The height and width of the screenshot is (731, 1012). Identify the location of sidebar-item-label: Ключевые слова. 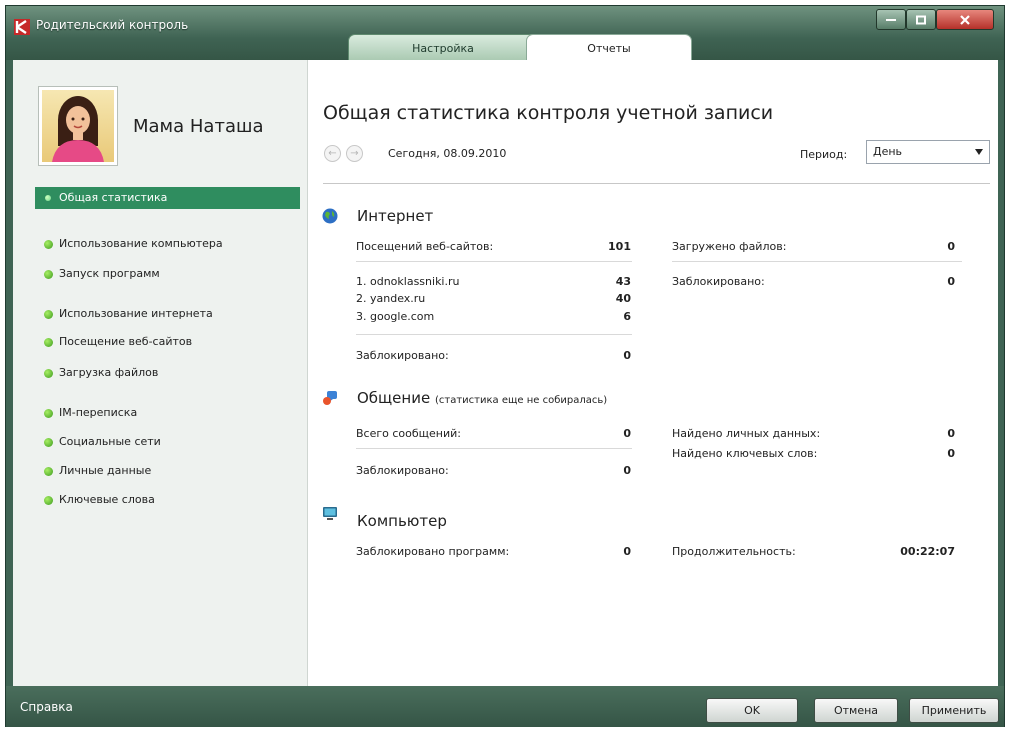
(107, 499).